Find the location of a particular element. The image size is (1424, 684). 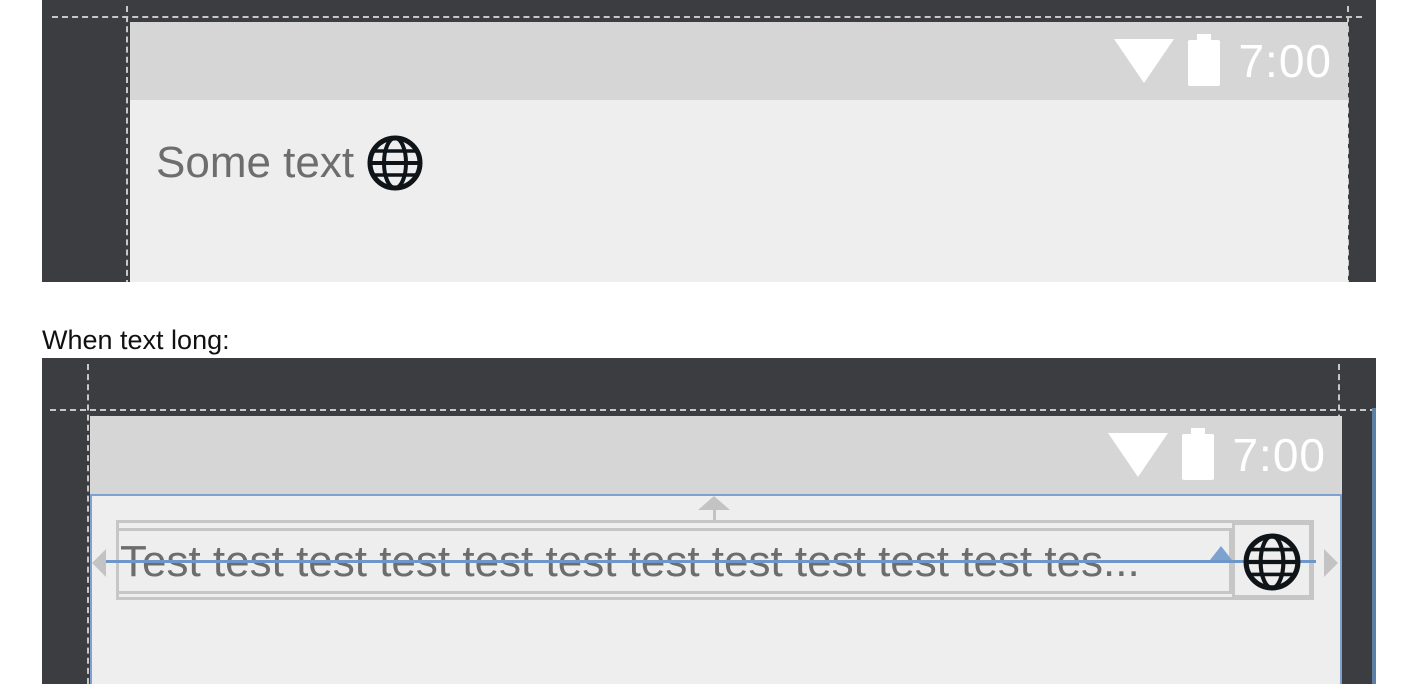

left-handle is located at coordinates (99, 563).